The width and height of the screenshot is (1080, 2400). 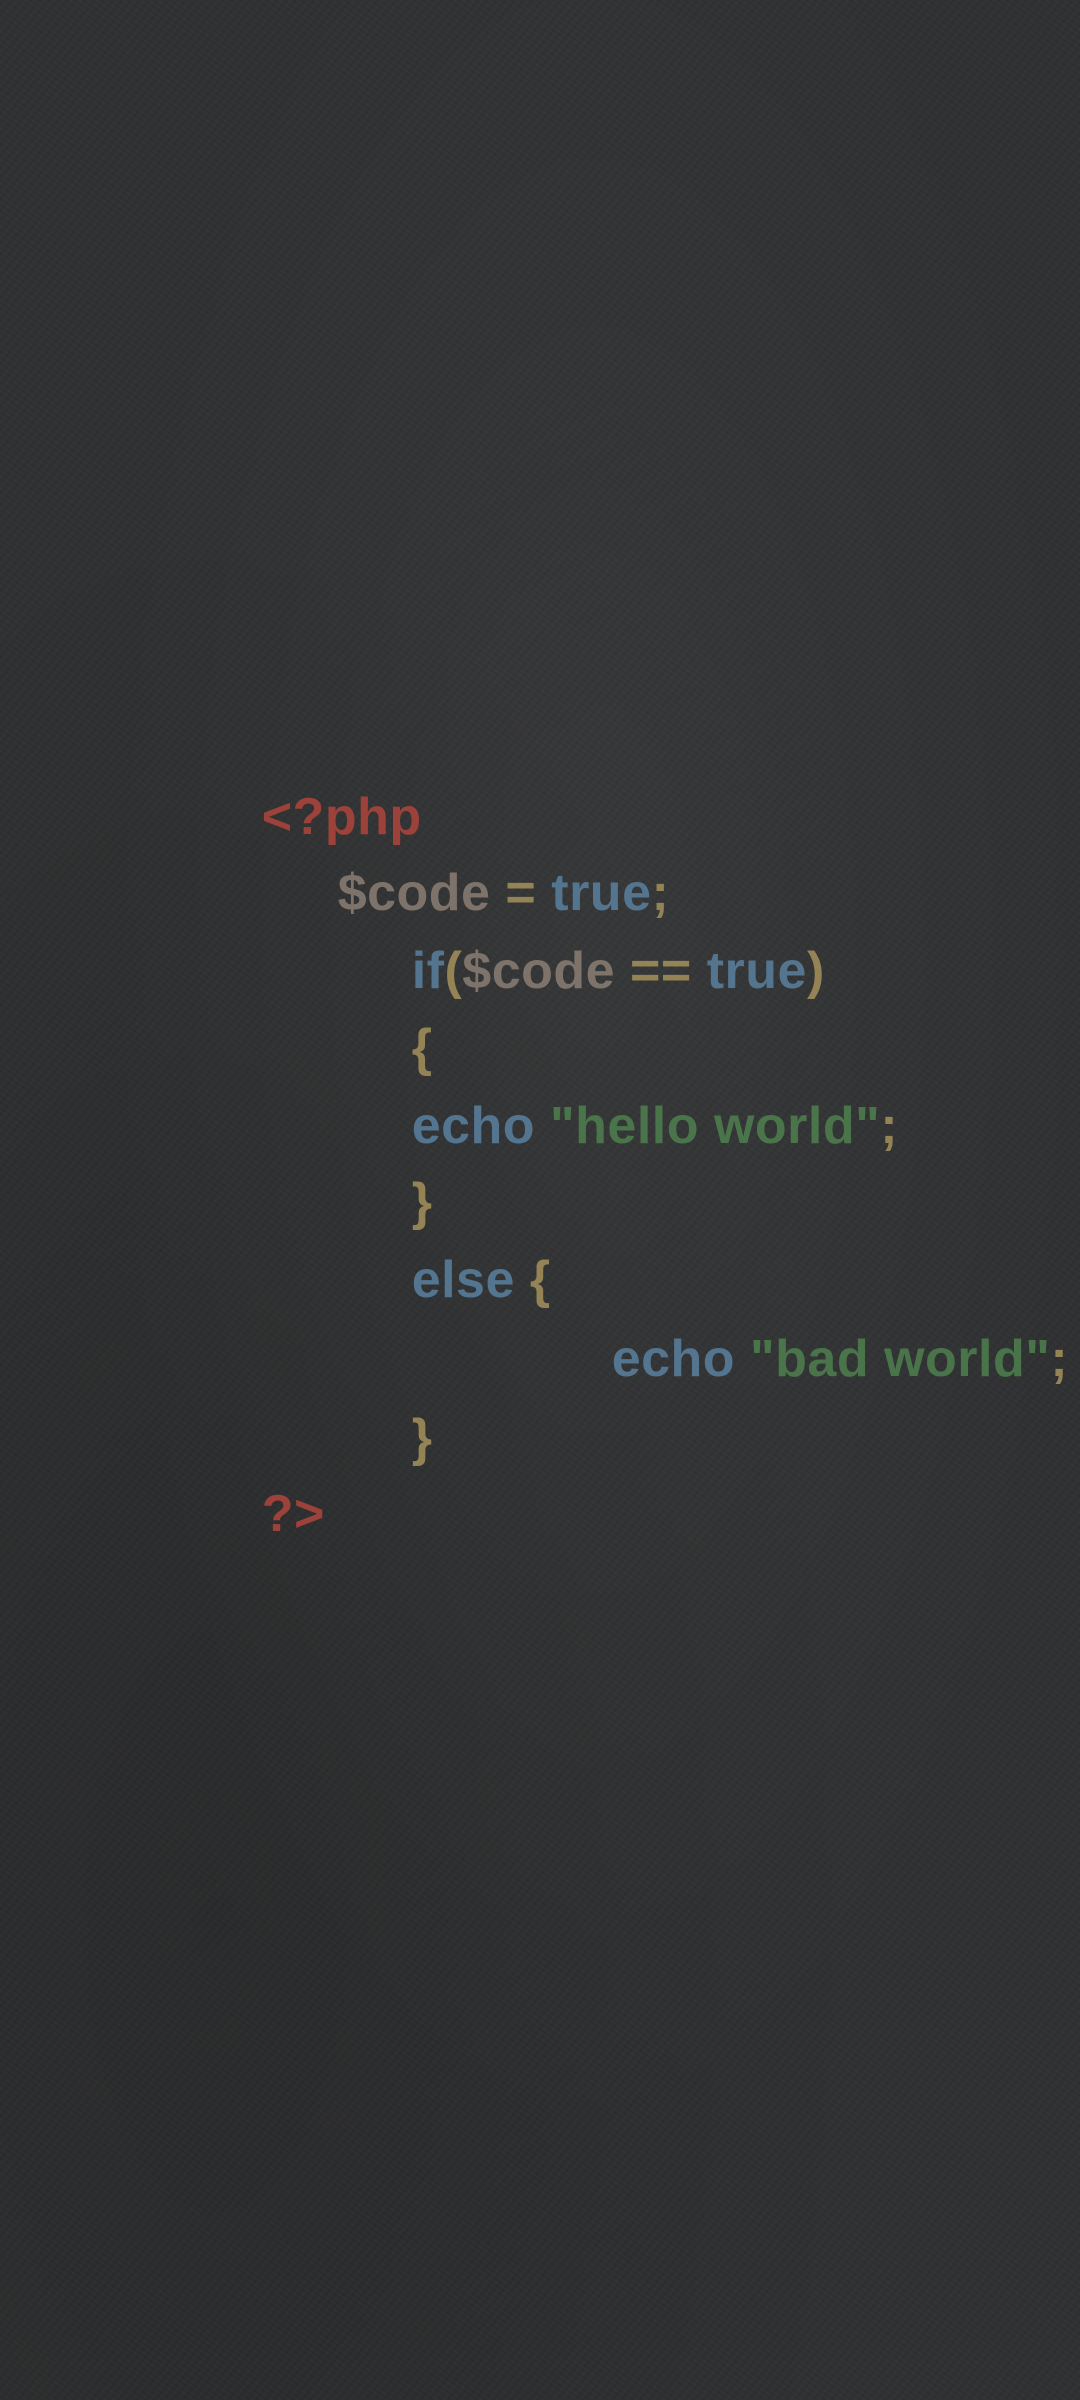 What do you see at coordinates (756, 971) in the screenshot?
I see `boolean-token: true` at bounding box center [756, 971].